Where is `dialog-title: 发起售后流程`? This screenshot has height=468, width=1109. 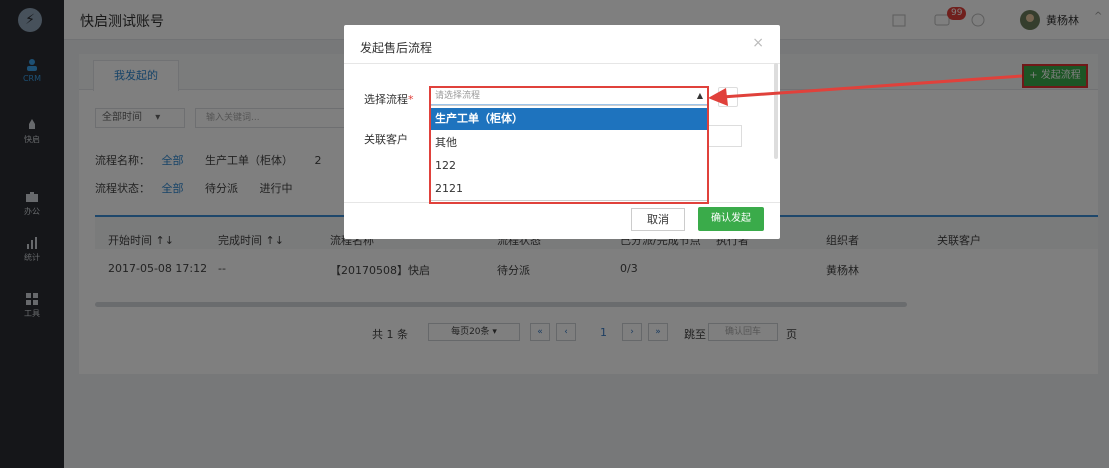
dialog-title: 发起售后流程 is located at coordinates (396, 48).